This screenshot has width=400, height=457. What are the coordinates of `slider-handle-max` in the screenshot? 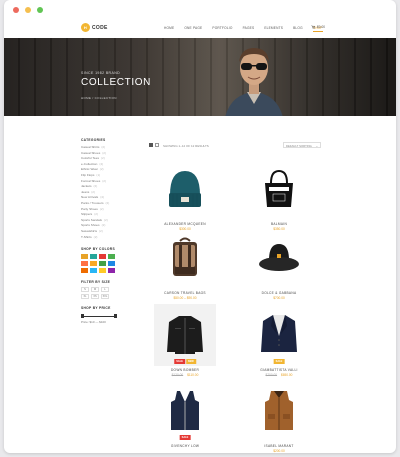 It's located at (115, 316).